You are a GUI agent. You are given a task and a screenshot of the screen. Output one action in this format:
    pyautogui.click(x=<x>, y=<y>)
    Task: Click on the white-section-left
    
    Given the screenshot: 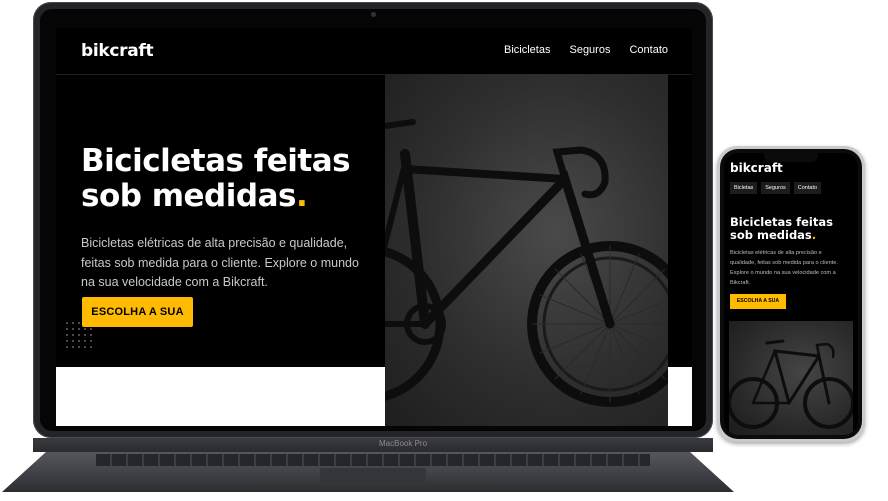 What is the action you would take?
    pyautogui.click(x=220, y=396)
    